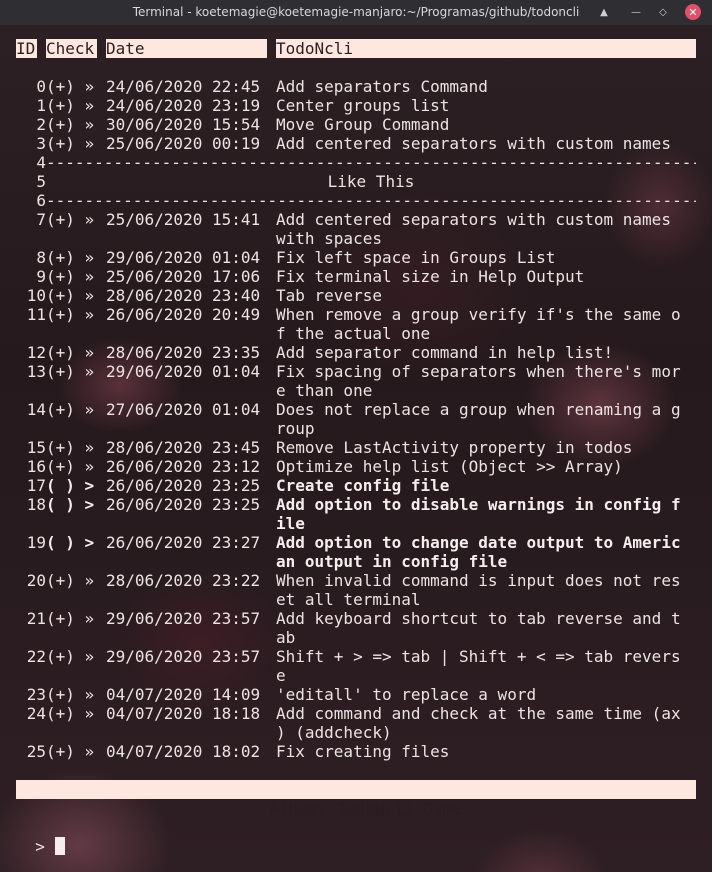  Describe the element at coordinates (41, 143) in the screenshot. I see `todo-id: 3` at that location.